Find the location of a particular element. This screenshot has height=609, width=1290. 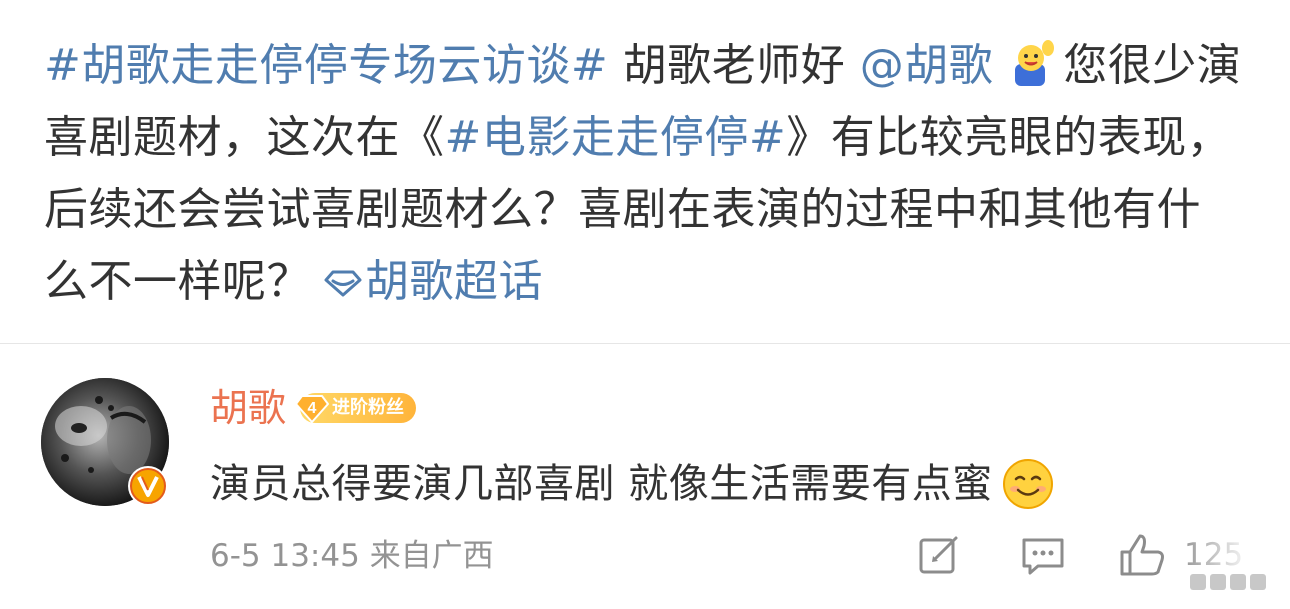

divider is located at coordinates (645, 343).